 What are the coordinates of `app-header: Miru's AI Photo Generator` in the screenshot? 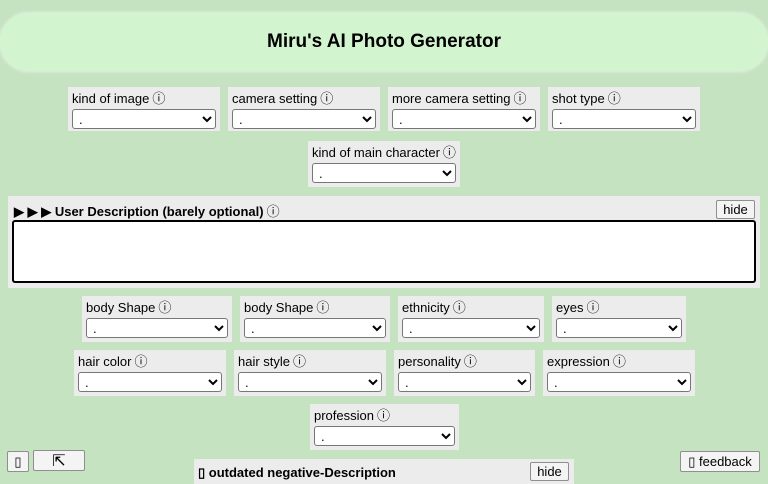 It's located at (384, 42).